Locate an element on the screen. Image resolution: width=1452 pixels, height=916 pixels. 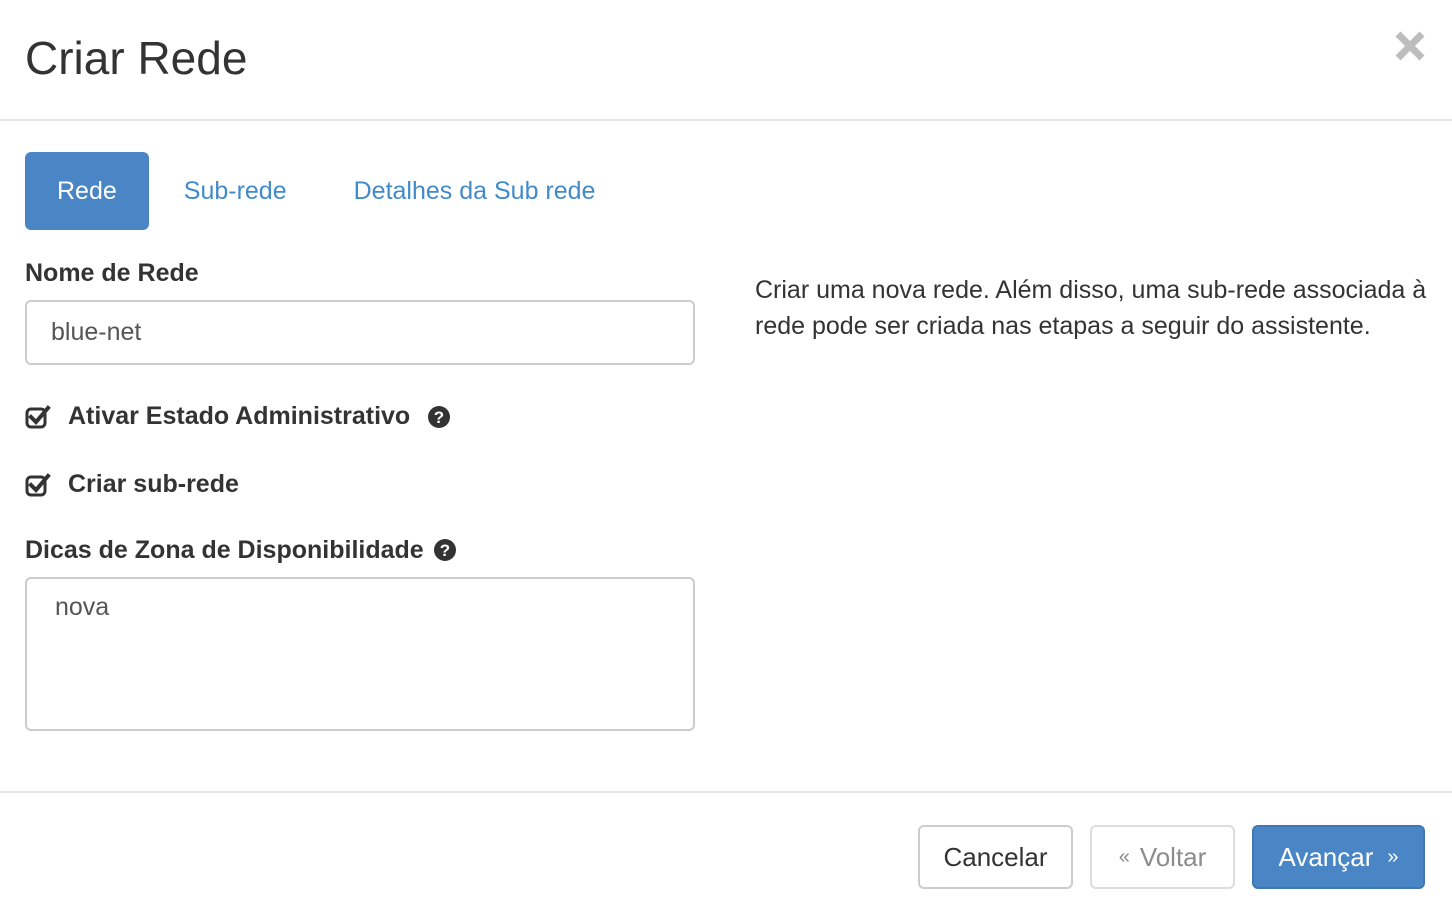
modal-header: Criar Rede is located at coordinates (726, 60).